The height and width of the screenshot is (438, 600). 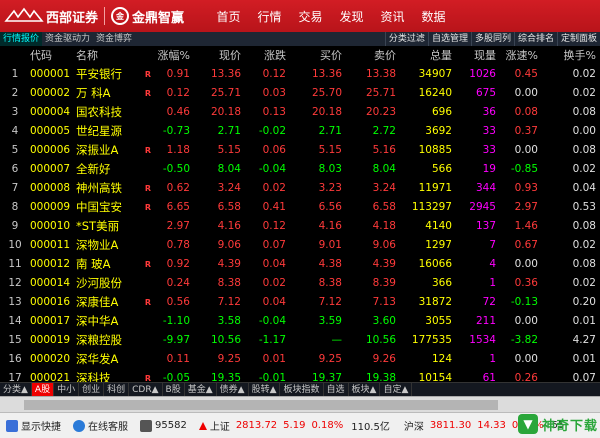 I want to click on market-tab: 股转▲, so click(x=265, y=389).